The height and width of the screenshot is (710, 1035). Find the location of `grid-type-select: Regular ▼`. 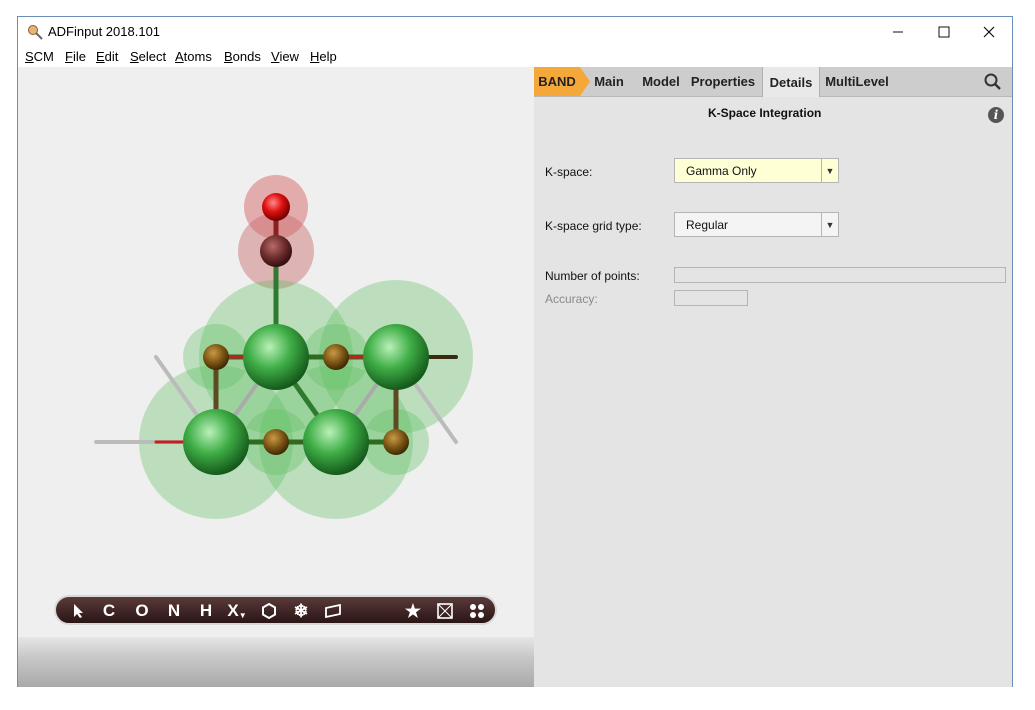

grid-type-select: Regular ▼ is located at coordinates (756, 224).